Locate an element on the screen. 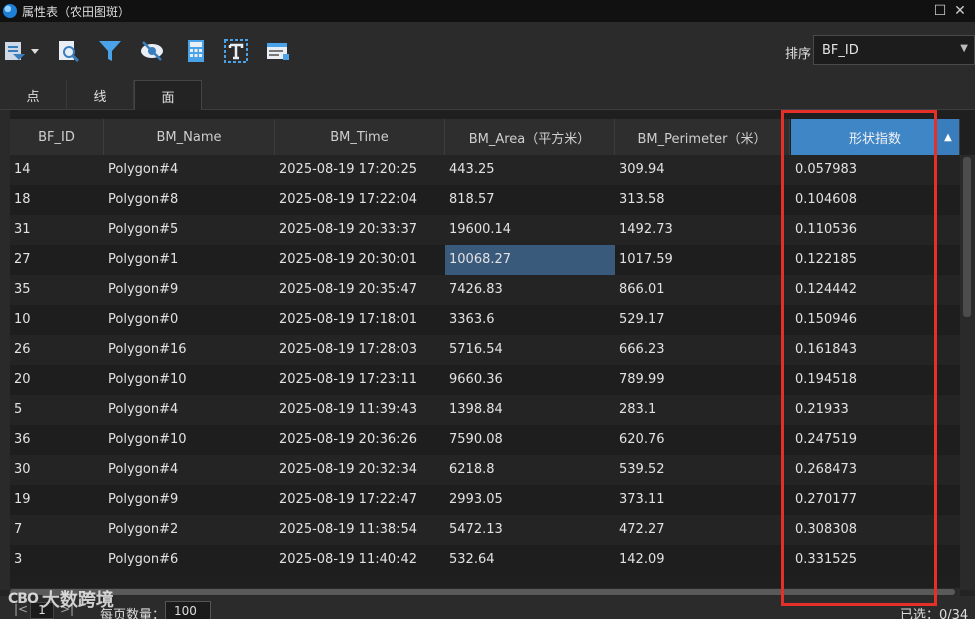 The image size is (975, 619). cell-bm-time: 2025-08-19 17:22:47 is located at coordinates (360, 500).